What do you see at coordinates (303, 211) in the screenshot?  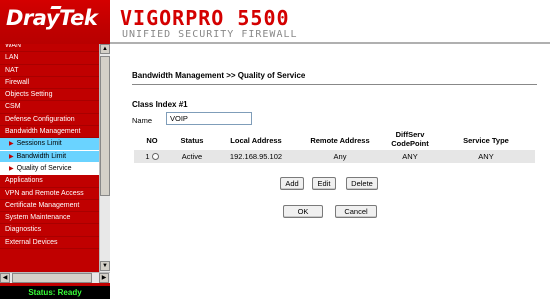 I see `ok-button: OK` at bounding box center [303, 211].